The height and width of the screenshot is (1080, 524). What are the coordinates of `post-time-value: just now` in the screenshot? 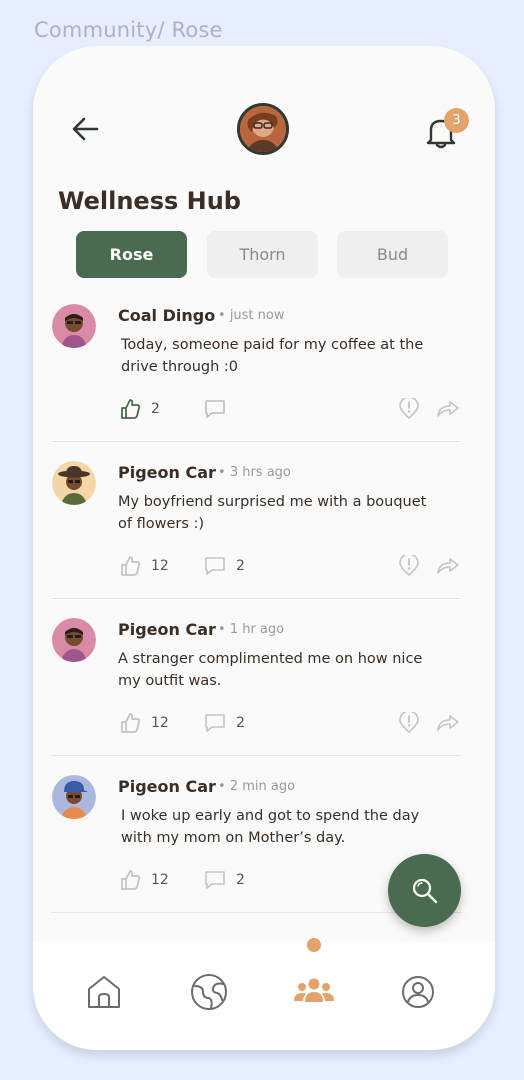 It's located at (257, 315).